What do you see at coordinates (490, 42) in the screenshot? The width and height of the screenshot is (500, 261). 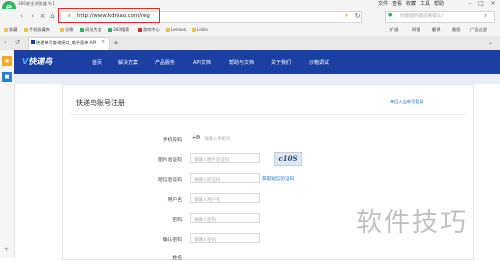 I see `tab-menu-icon: ⌄` at bounding box center [490, 42].